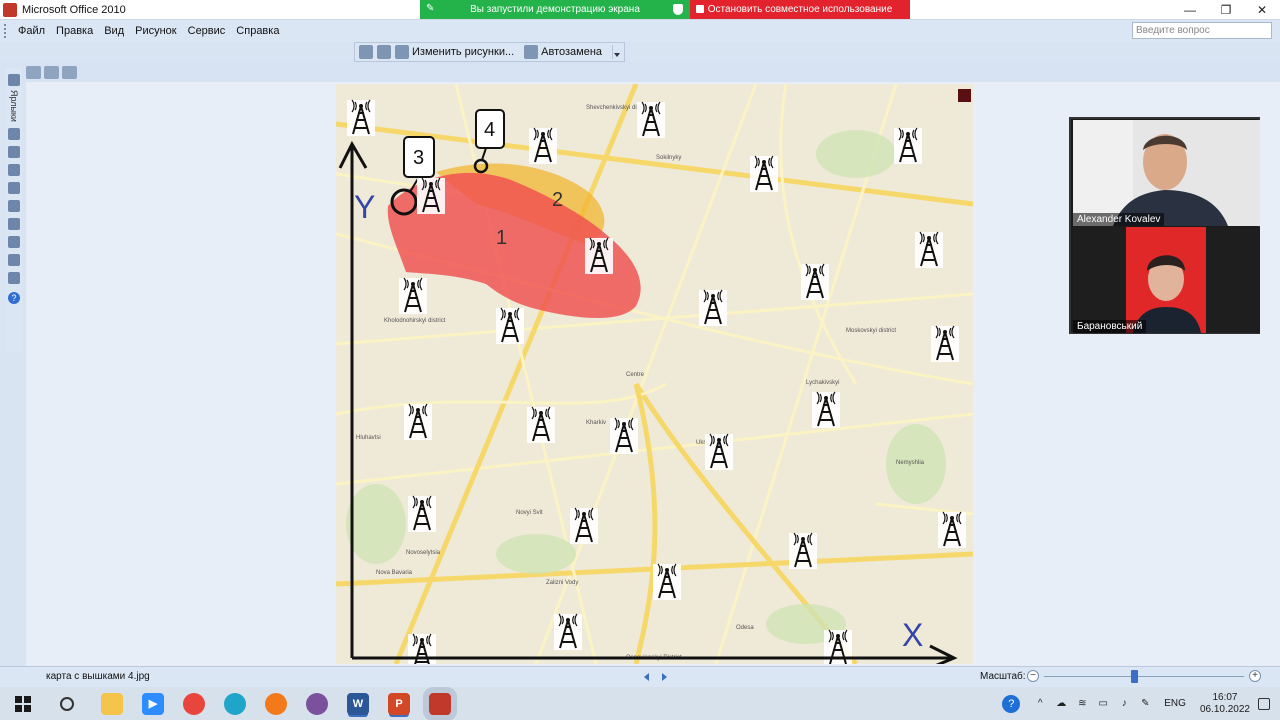 Image resolution: width=1280 pixels, height=720 pixels. What do you see at coordinates (14, 277) in the screenshot?
I see `redo-icon` at bounding box center [14, 277].